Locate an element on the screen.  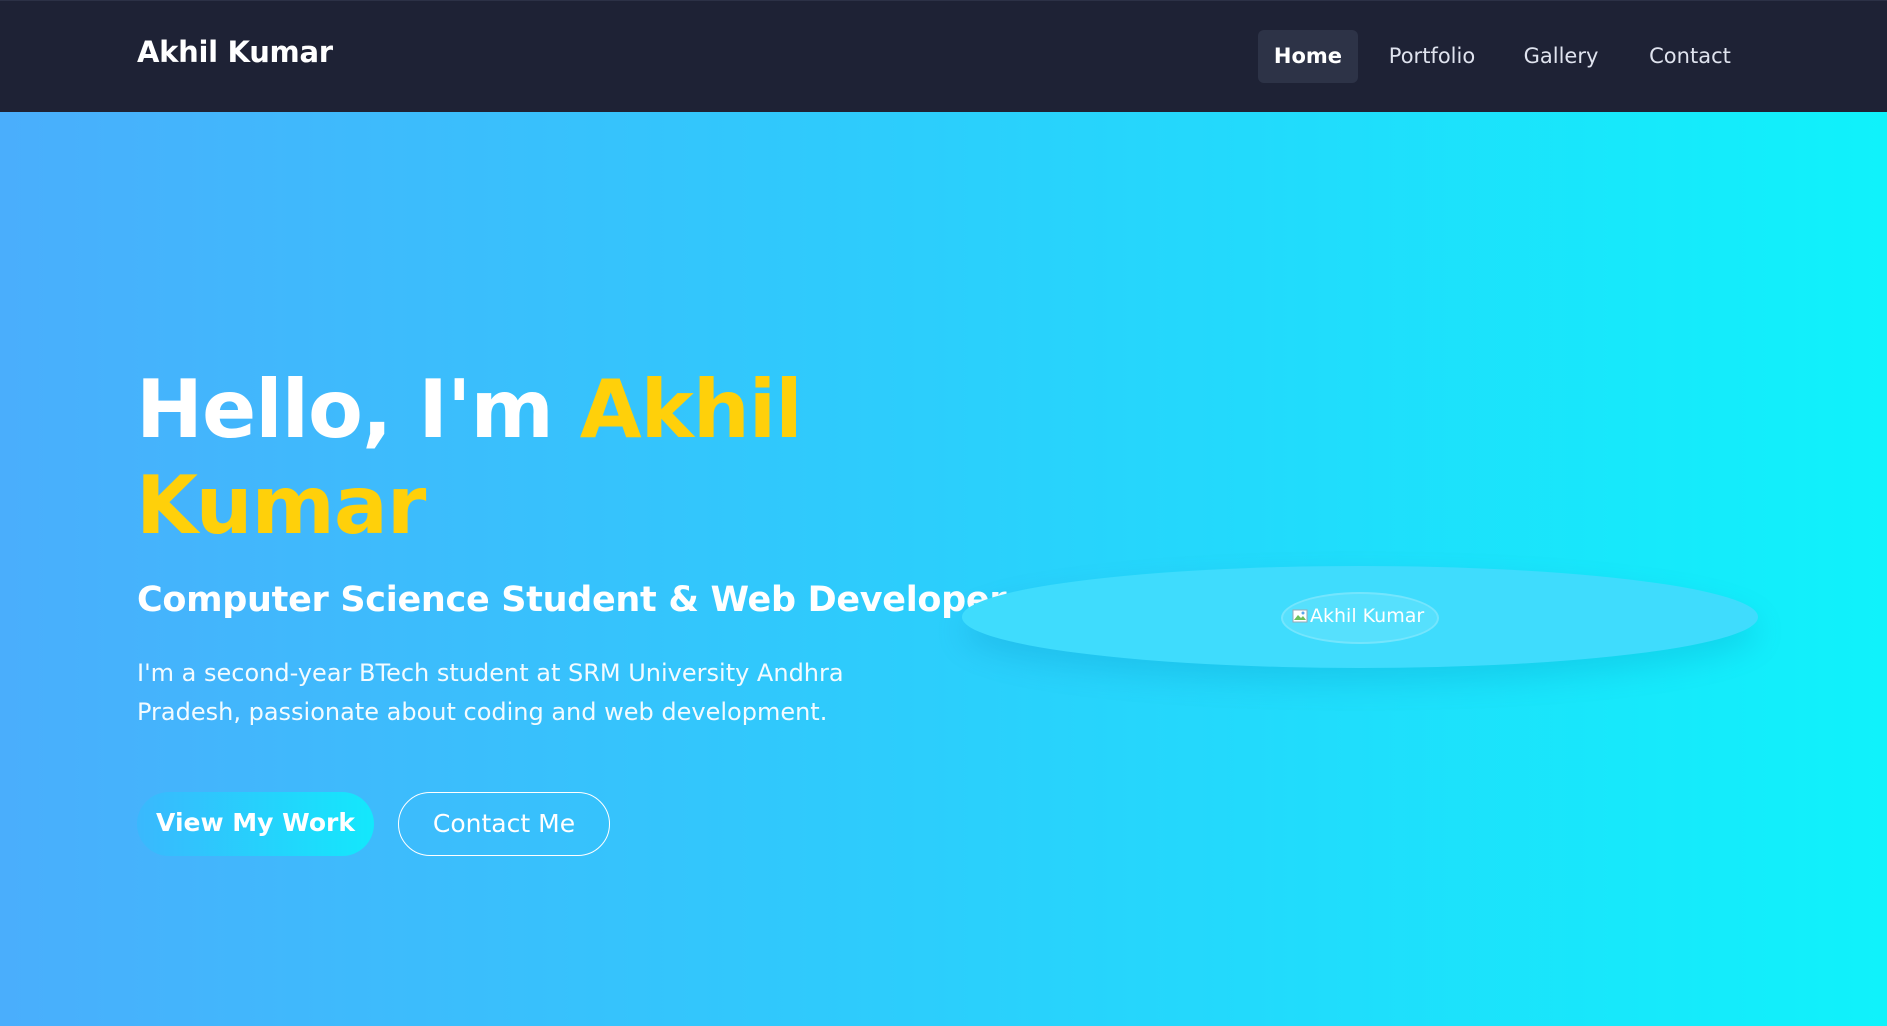
hero-title-prefix: Hello, I'm is located at coordinates (358, 409).